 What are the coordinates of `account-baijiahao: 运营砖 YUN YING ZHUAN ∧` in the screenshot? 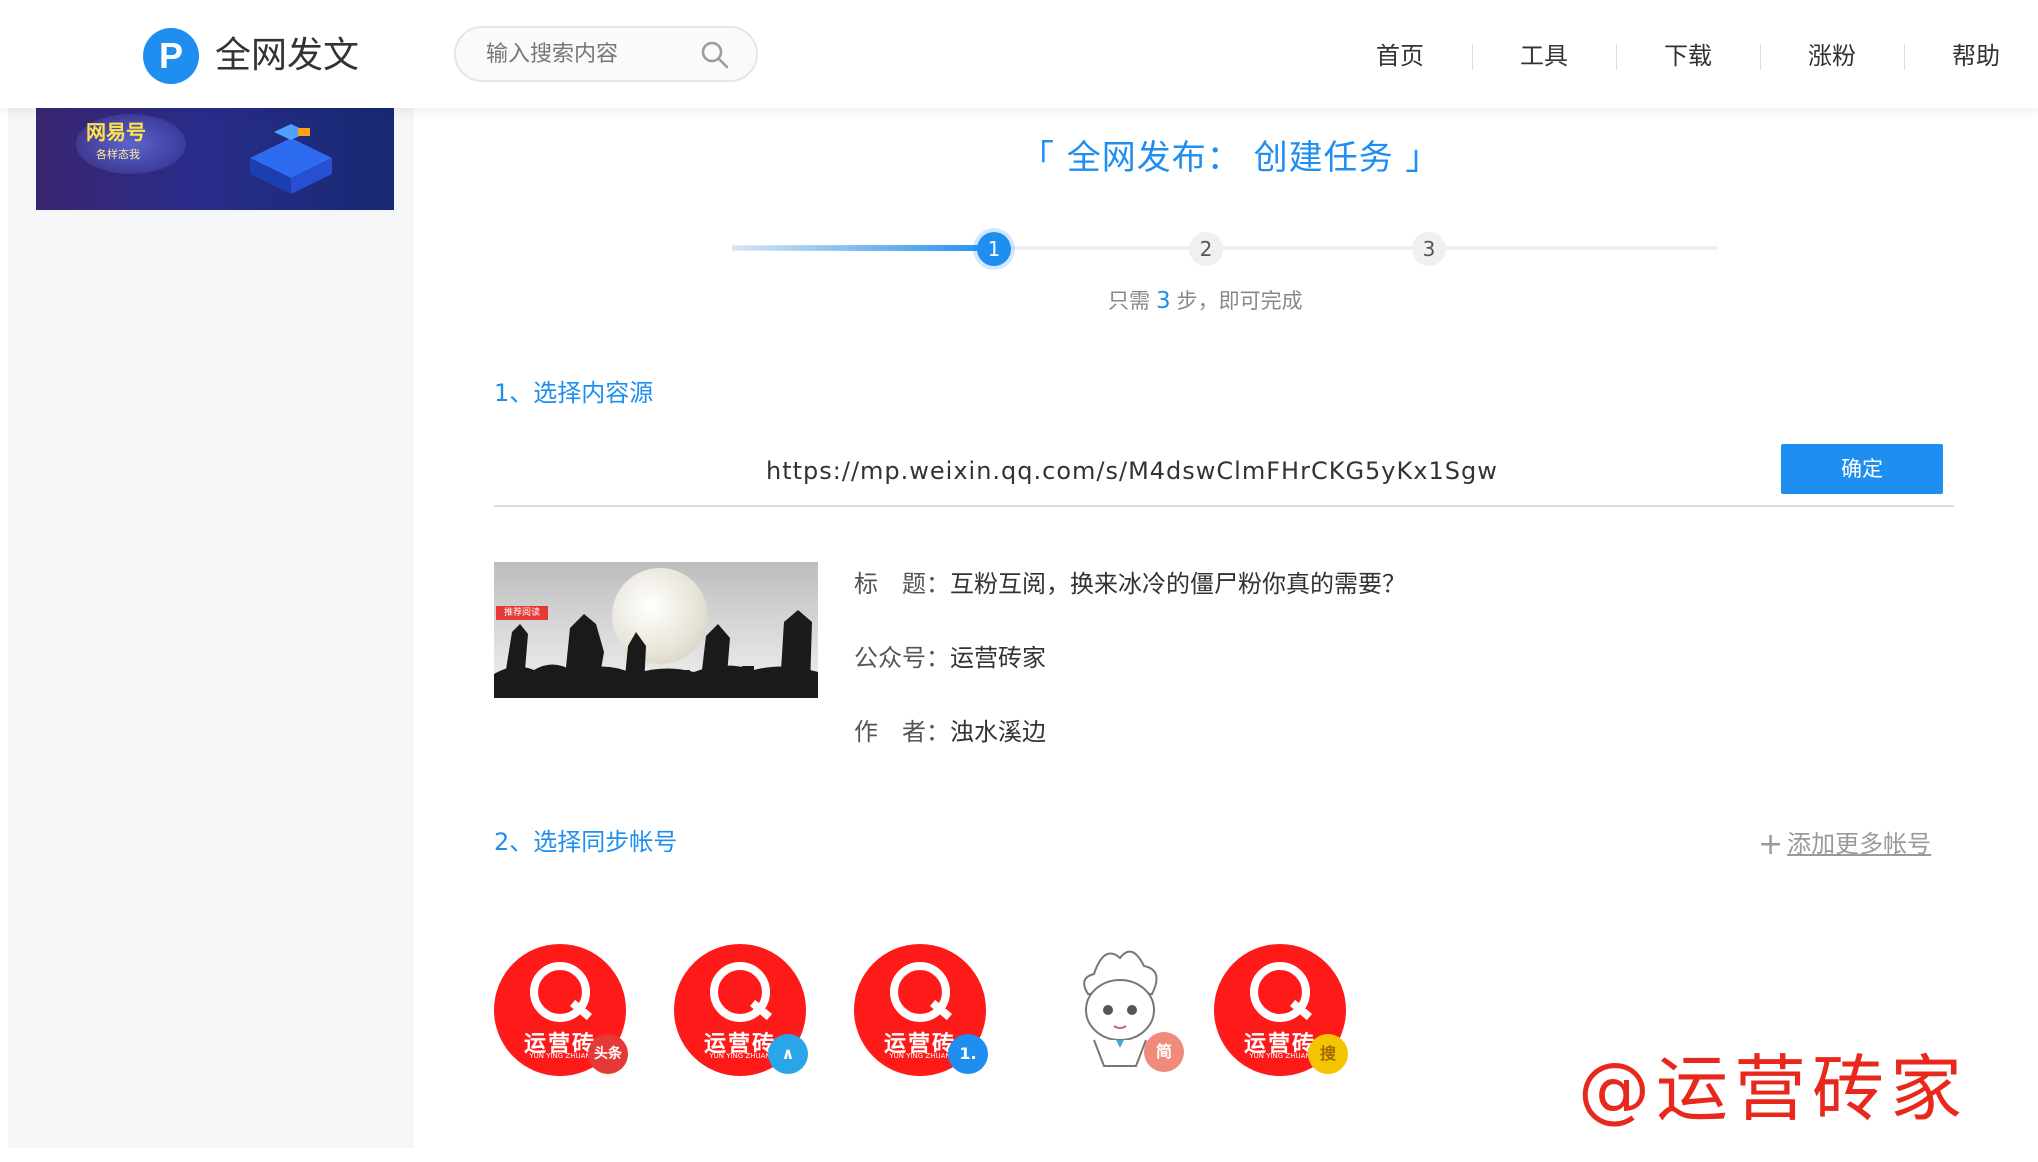 It's located at (741, 1010).